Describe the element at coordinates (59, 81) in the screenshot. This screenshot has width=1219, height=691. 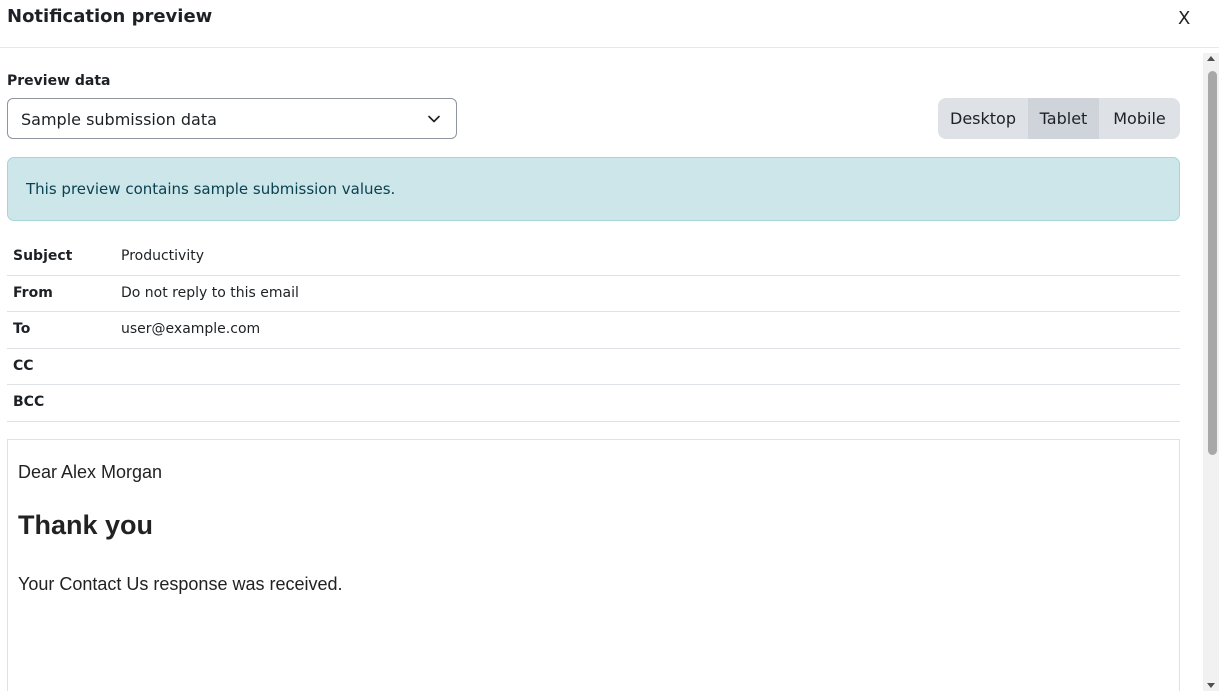
I see `preview-data-label: Preview data` at that location.